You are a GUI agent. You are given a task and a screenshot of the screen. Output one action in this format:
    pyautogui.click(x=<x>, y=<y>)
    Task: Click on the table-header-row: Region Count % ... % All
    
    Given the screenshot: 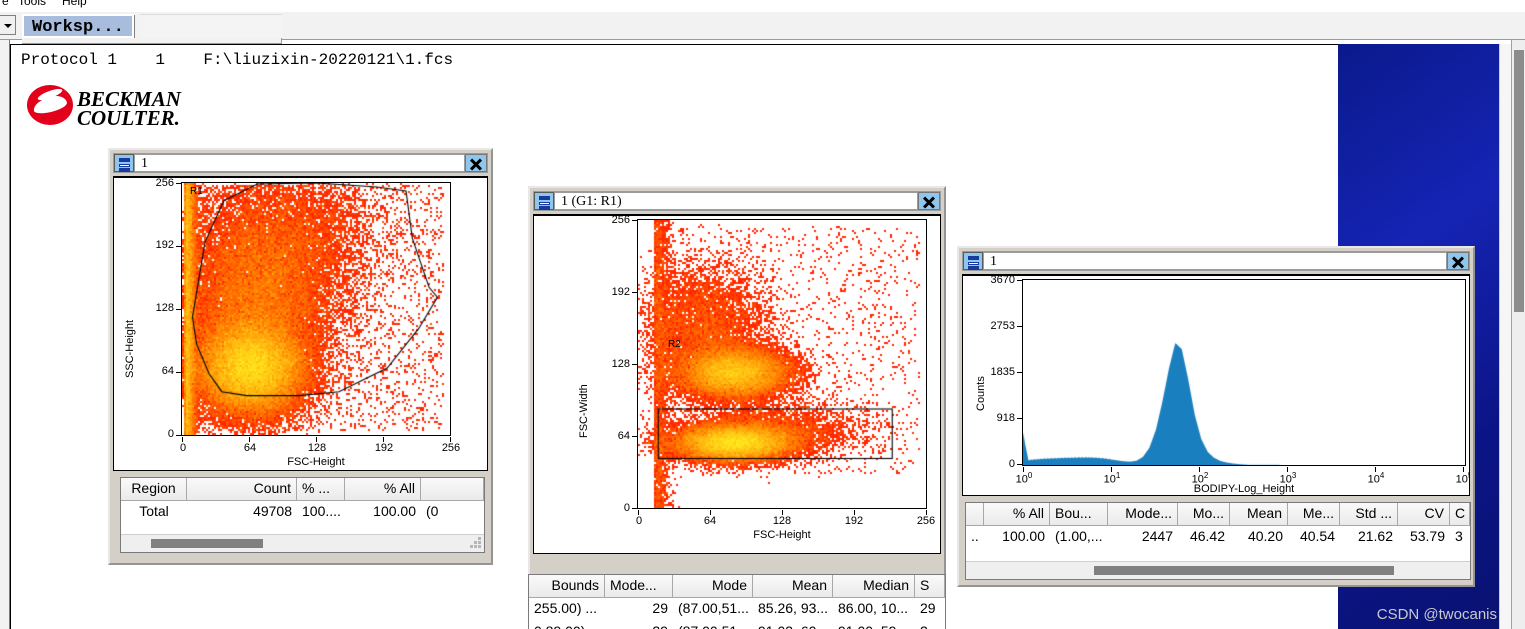 What is the action you would take?
    pyautogui.click(x=302, y=489)
    